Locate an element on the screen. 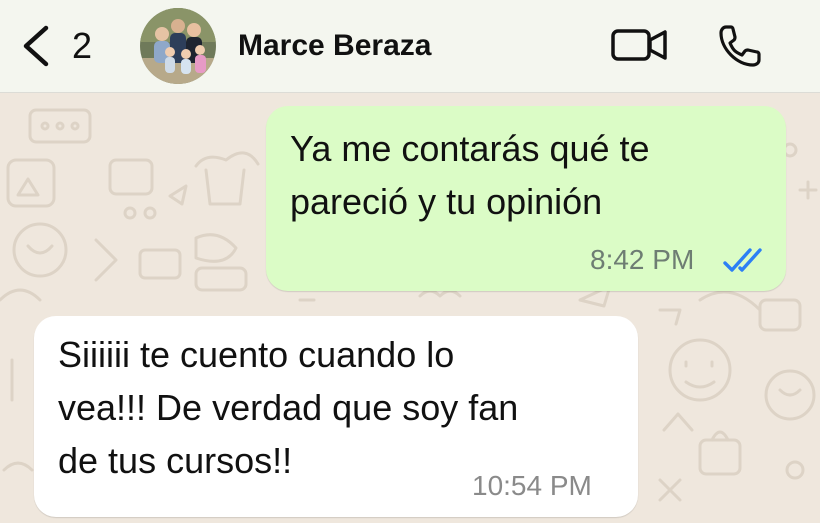 The width and height of the screenshot is (820, 523). chevron-left-icon is located at coordinates (35, 46).